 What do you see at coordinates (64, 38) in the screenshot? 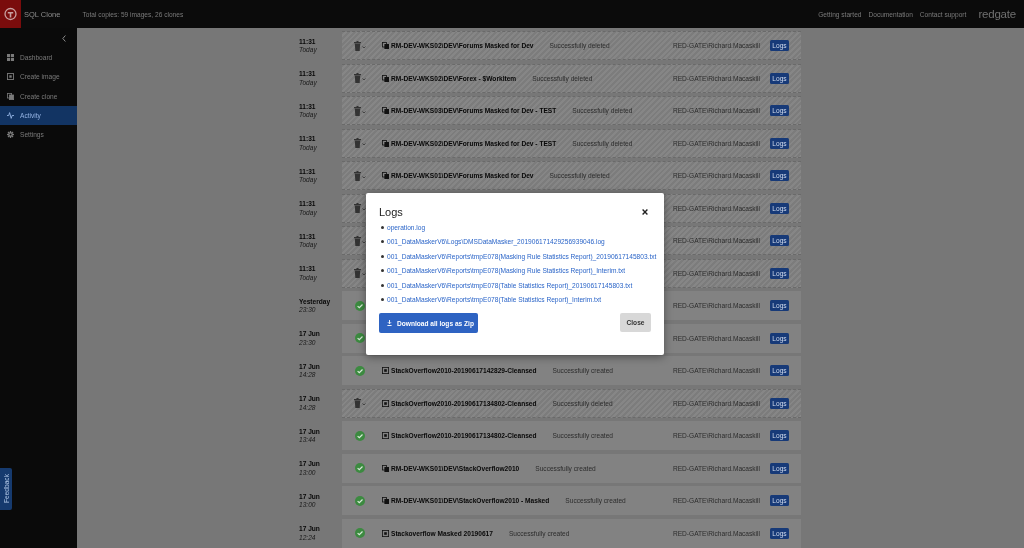
I see `chevron-left-icon` at bounding box center [64, 38].